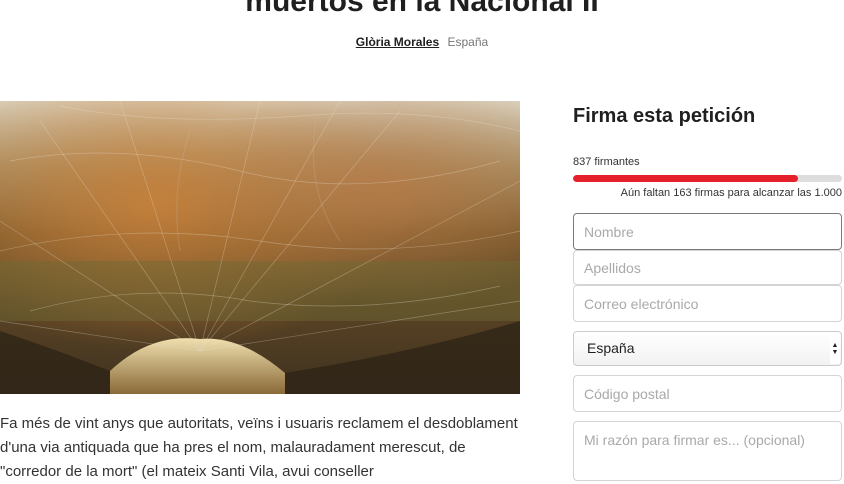 This screenshot has width=844, height=484. I want to click on byline: Glòria Morales España, so click(422, 42).